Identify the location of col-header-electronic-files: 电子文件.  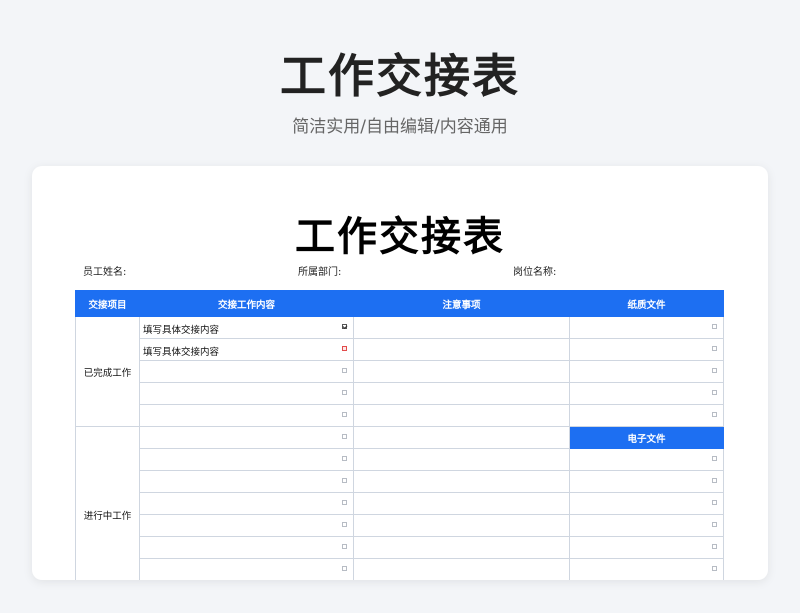
(646, 437).